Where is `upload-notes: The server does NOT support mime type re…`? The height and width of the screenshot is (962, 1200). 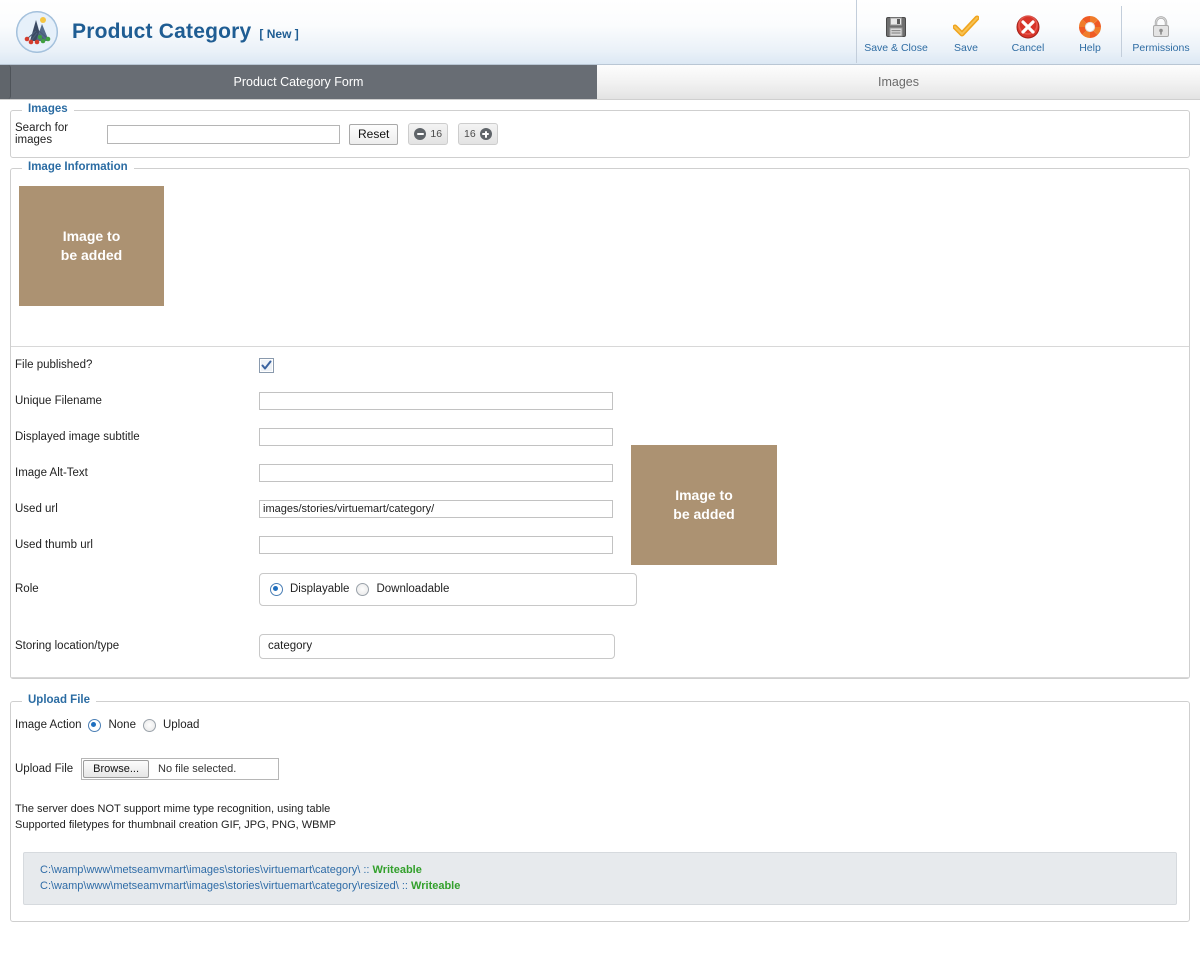 upload-notes: The server does NOT support mime type re… is located at coordinates (600, 818).